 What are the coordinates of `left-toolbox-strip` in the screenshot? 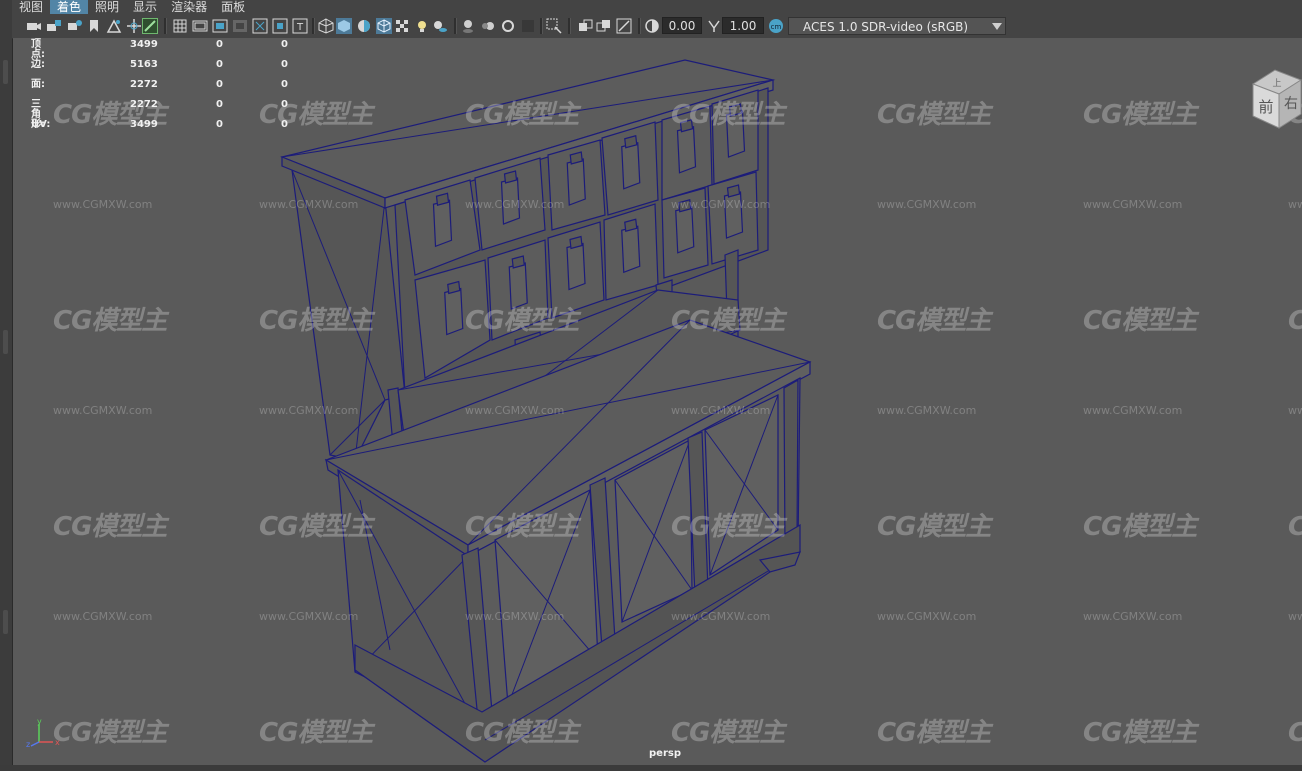 It's located at (6, 385).